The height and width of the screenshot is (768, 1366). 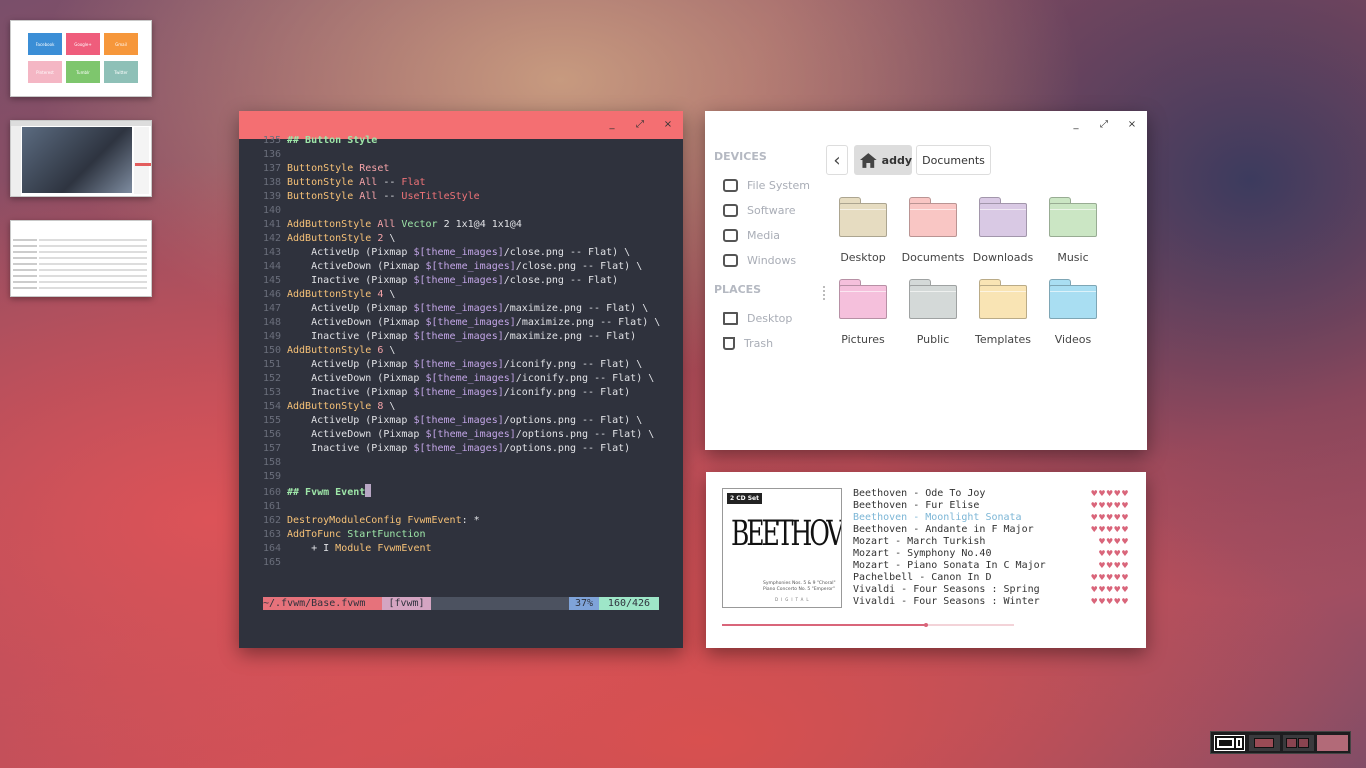 What do you see at coordinates (946, 590) in the screenshot?
I see `track-title: Vivaldi - Four Seasons : Spring` at bounding box center [946, 590].